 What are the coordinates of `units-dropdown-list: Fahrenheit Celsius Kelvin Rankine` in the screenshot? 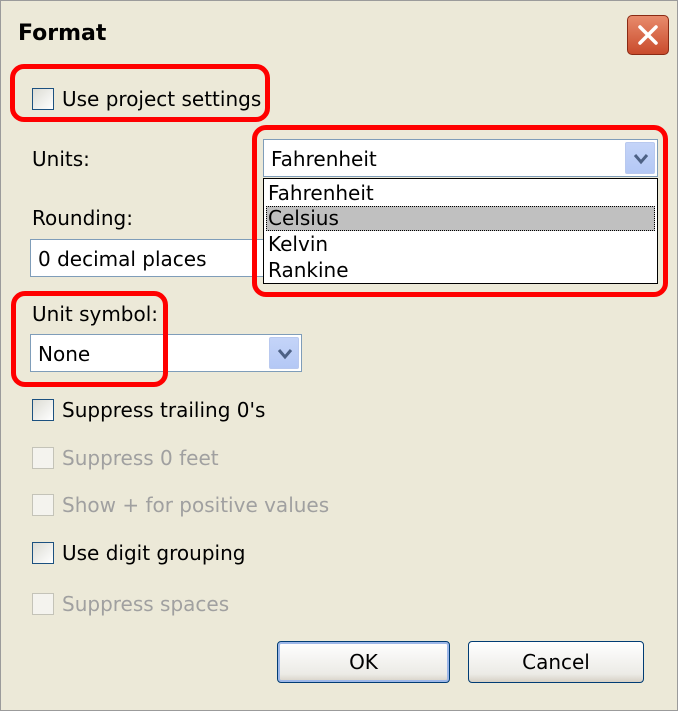 It's located at (460, 231).